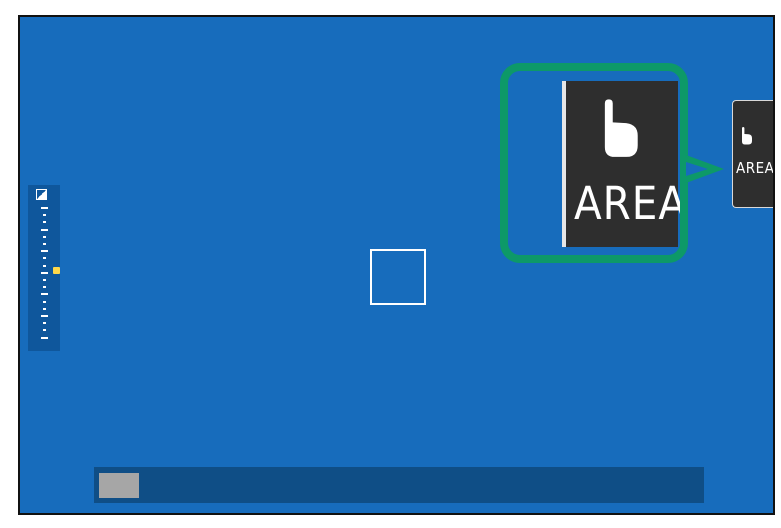 The height and width of the screenshot is (528, 781). Describe the element at coordinates (753, 154) in the screenshot. I see `touch-area-button: AREA` at that location.